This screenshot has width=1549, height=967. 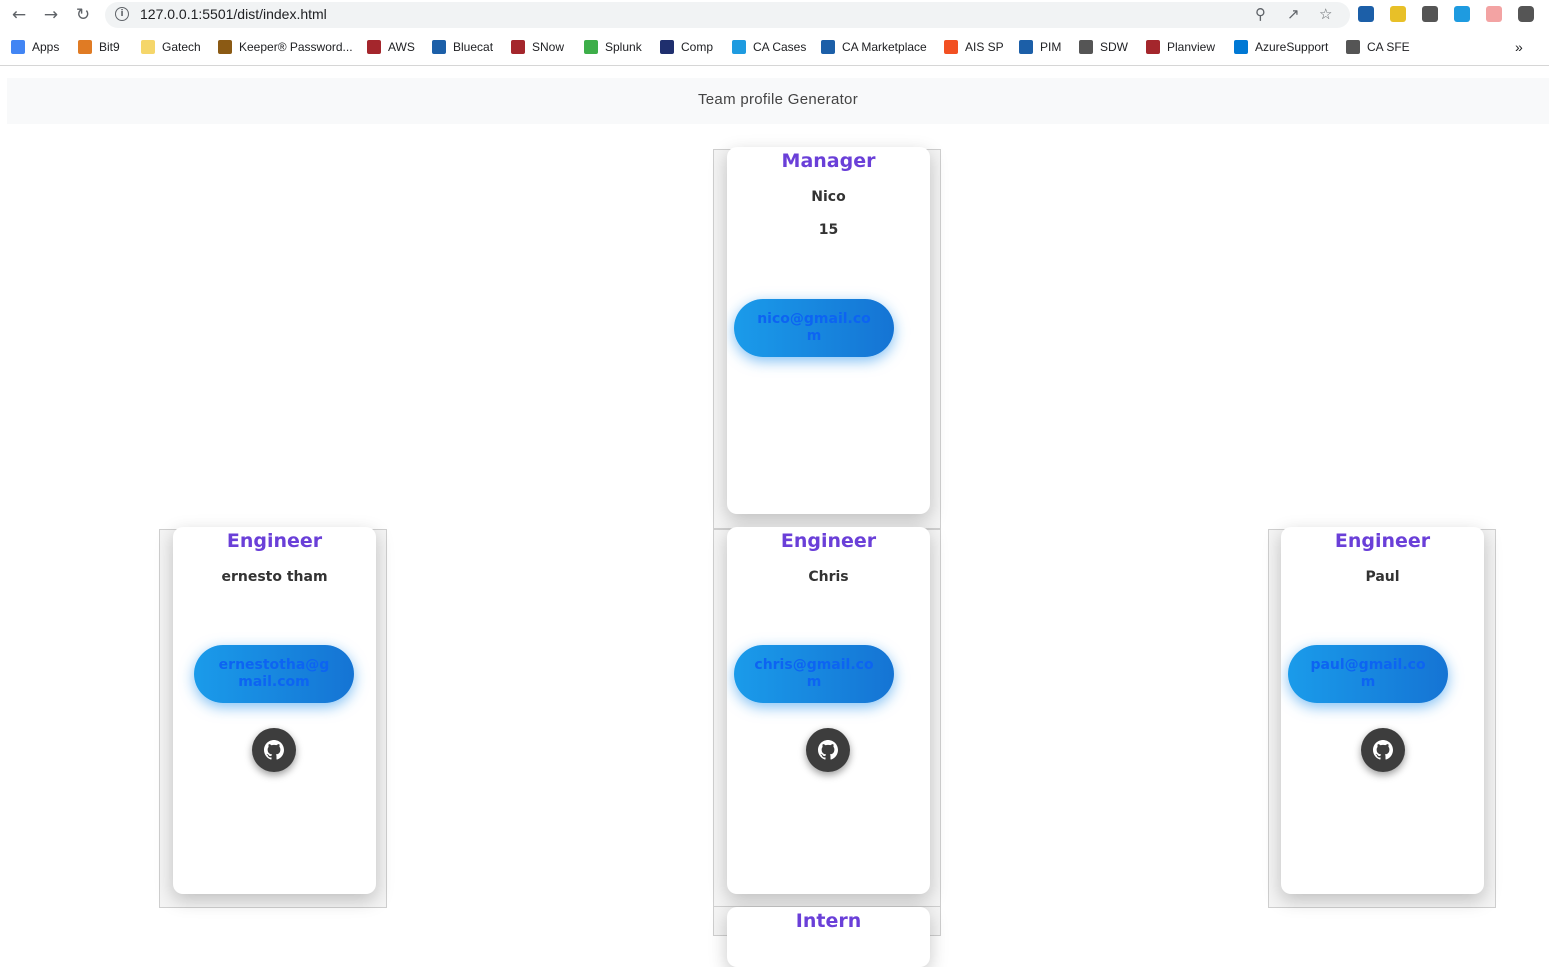 What do you see at coordinates (109, 47) in the screenshot?
I see `bookmark-label: Bit9` at bounding box center [109, 47].